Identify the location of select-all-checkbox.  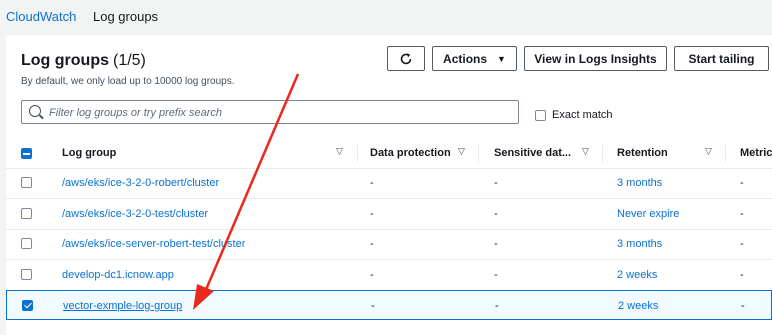
(26, 153).